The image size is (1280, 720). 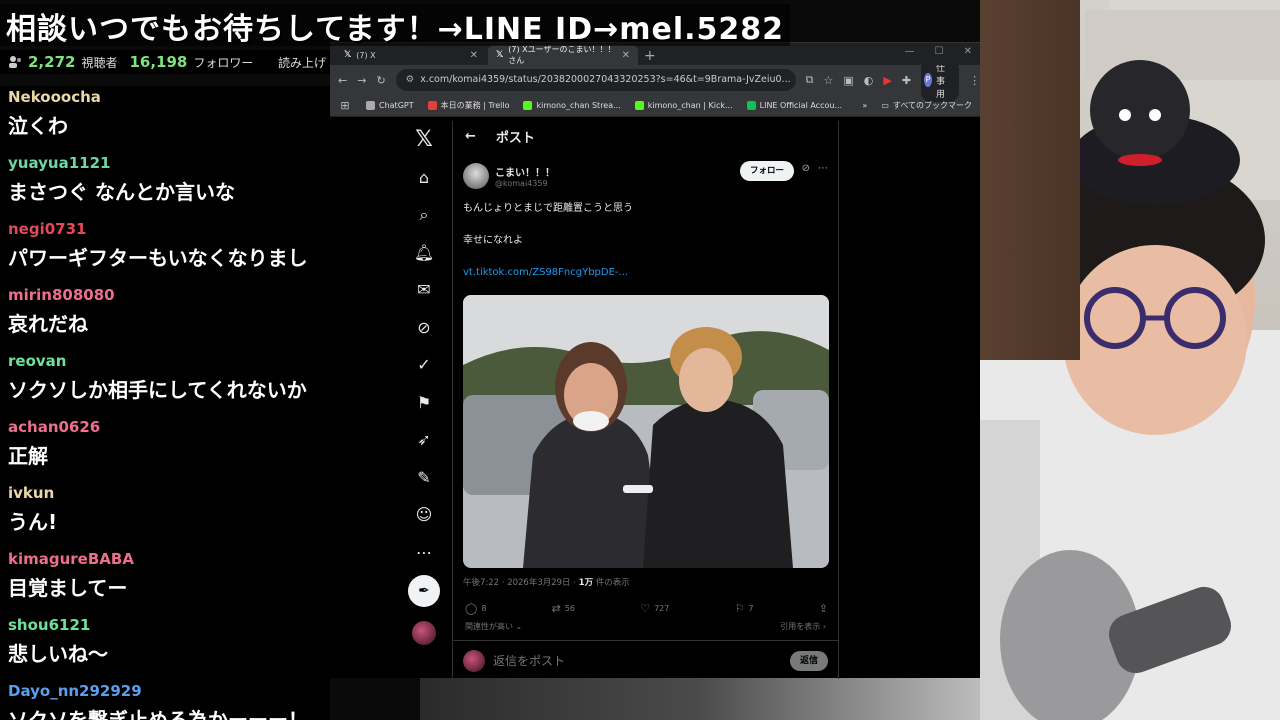 What do you see at coordinates (484, 608) in the screenshot?
I see `reply-count: 8` at bounding box center [484, 608].